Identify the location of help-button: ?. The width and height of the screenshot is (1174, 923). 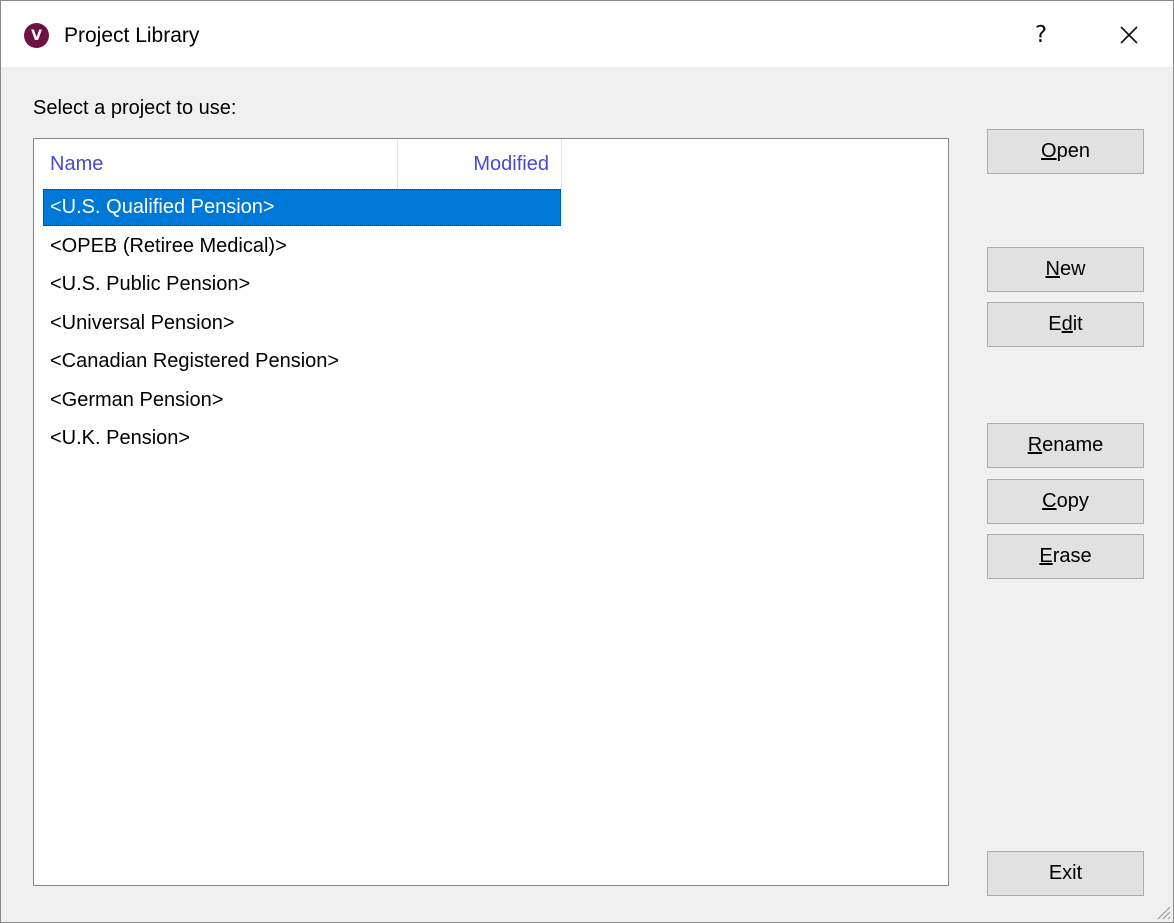
(1041, 35).